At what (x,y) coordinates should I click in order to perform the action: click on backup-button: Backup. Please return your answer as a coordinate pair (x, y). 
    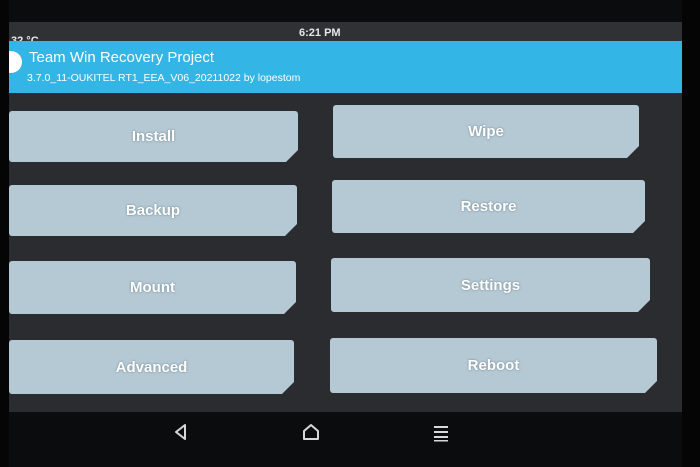
    Looking at the image, I should click on (153, 210).